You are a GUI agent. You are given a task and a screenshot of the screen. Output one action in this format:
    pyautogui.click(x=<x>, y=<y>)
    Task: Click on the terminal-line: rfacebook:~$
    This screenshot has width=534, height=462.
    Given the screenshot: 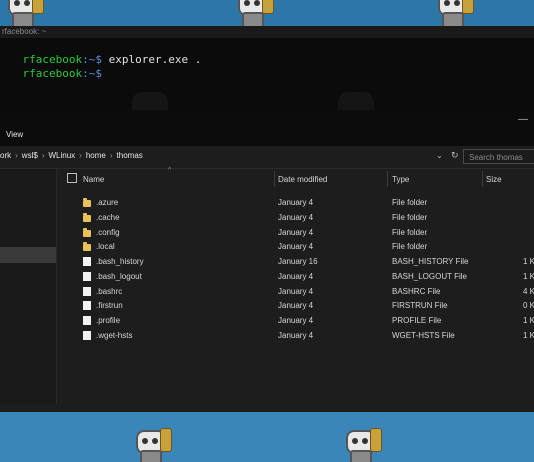 What is the action you would take?
    pyautogui.click(x=51, y=73)
    